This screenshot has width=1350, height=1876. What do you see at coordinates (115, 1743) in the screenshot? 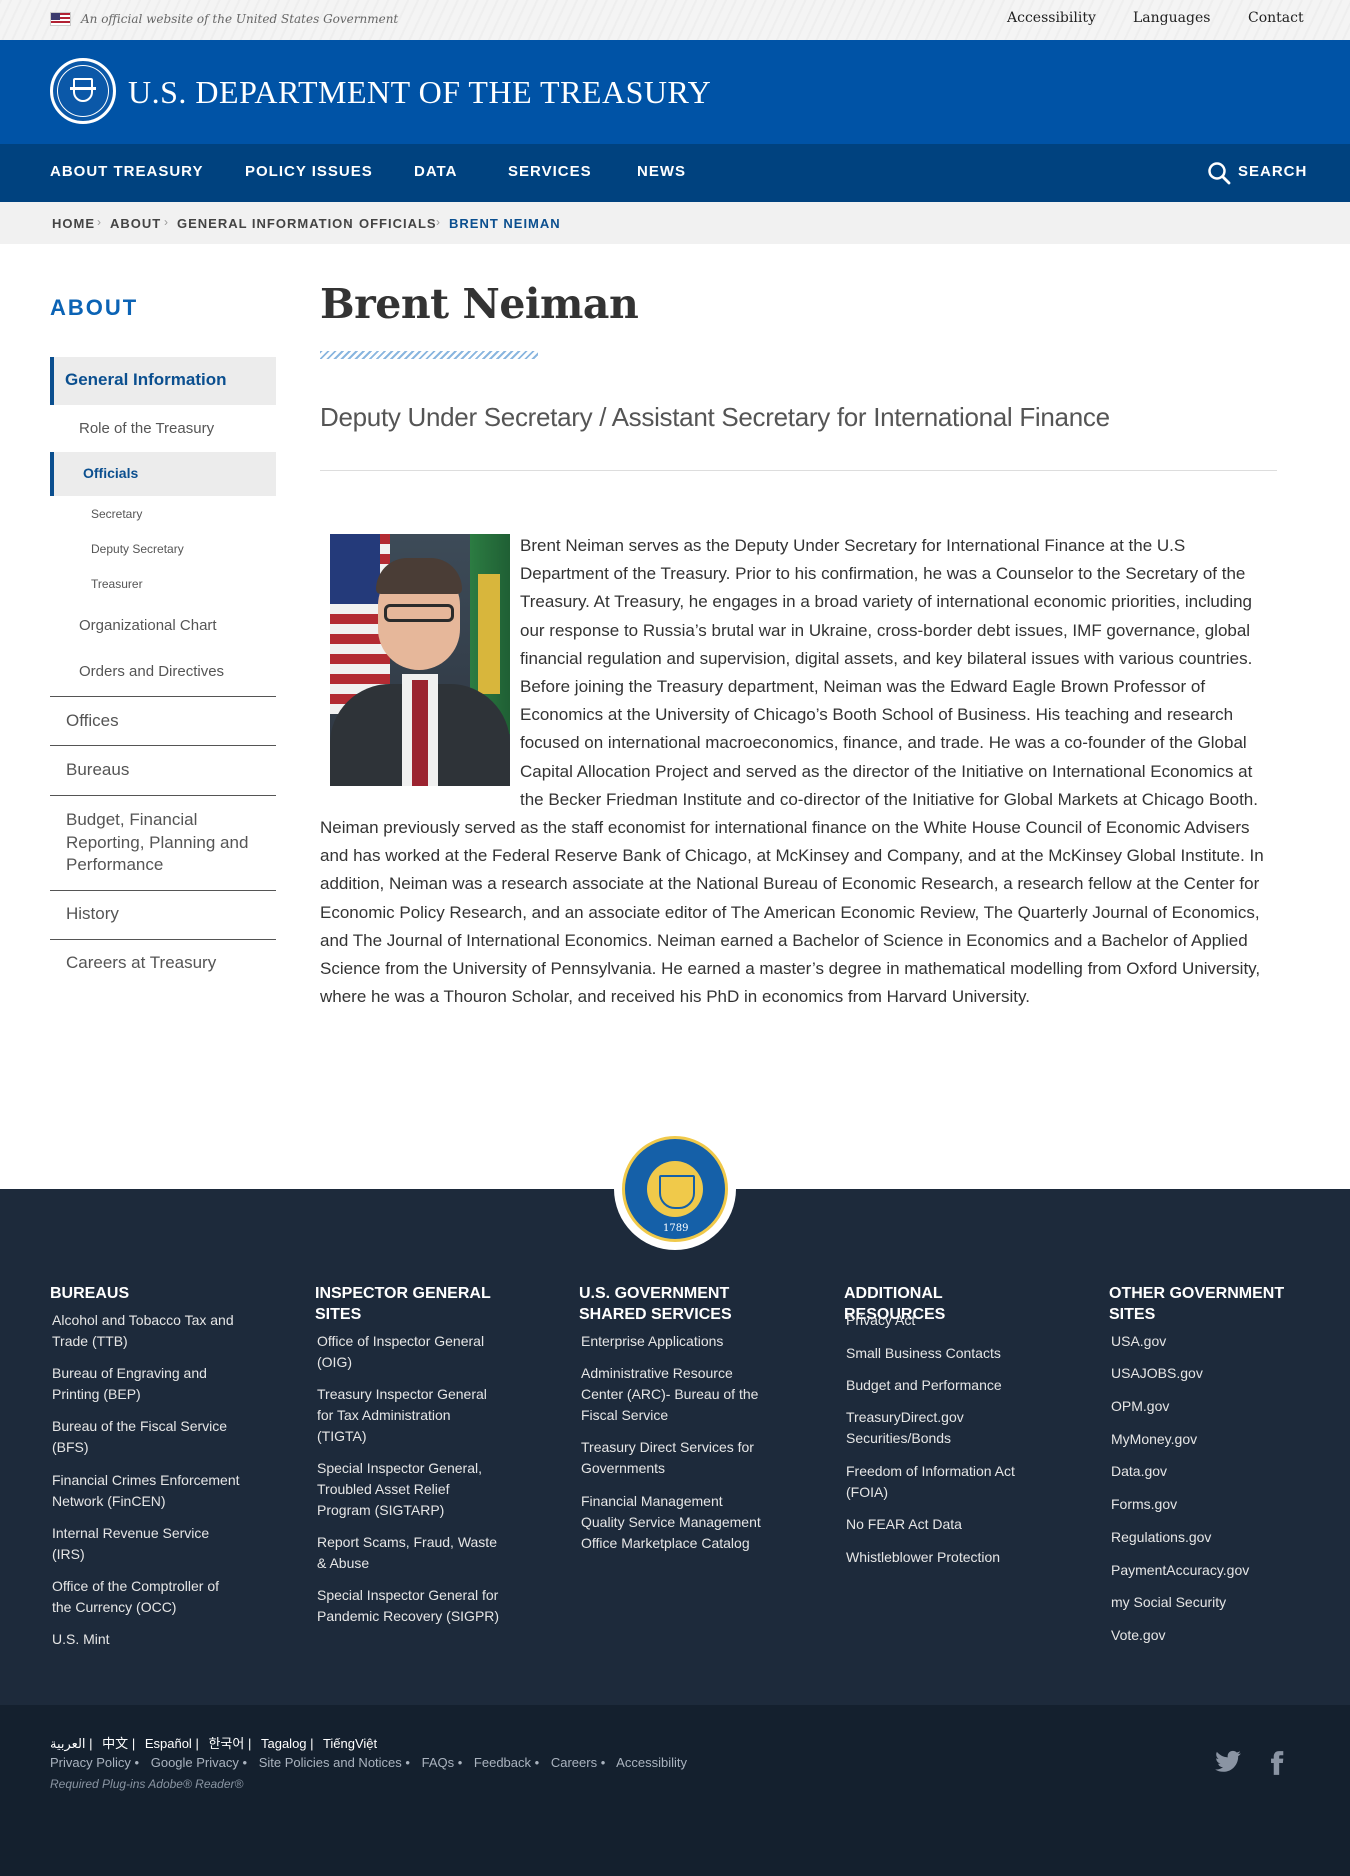
I see `language-link-chinese: 中文` at bounding box center [115, 1743].